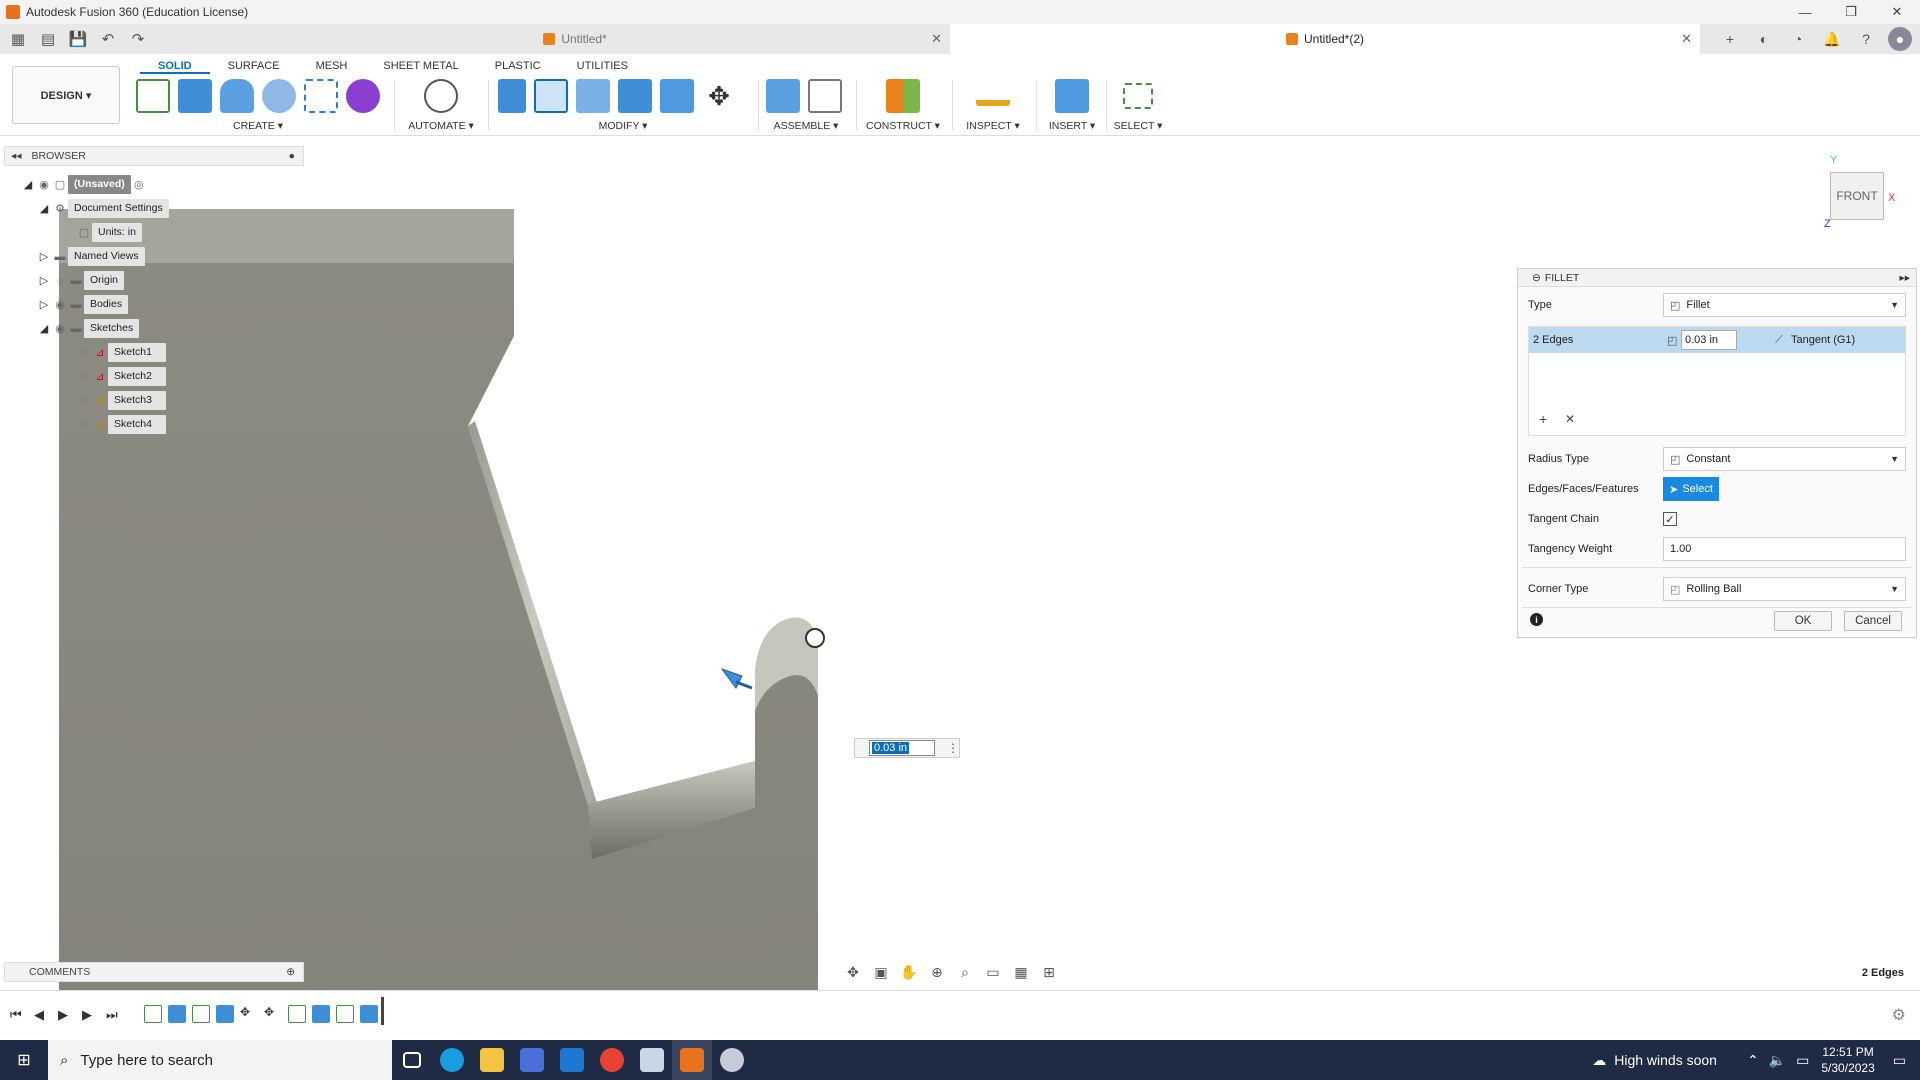 The width and height of the screenshot is (1920, 1080). What do you see at coordinates (175, 66) in the screenshot?
I see `tab-solid: SOLID` at bounding box center [175, 66].